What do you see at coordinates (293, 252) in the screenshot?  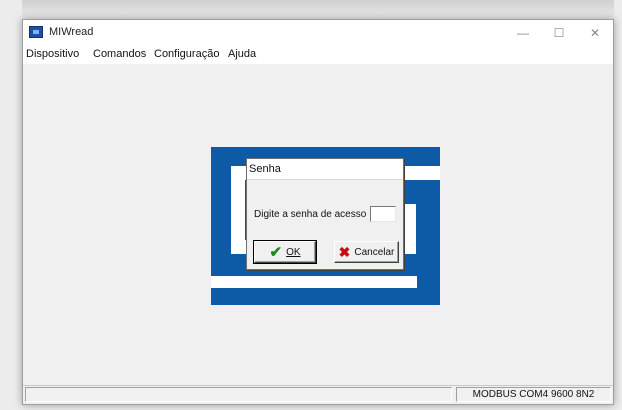 I see `ok-button-label: OK` at bounding box center [293, 252].